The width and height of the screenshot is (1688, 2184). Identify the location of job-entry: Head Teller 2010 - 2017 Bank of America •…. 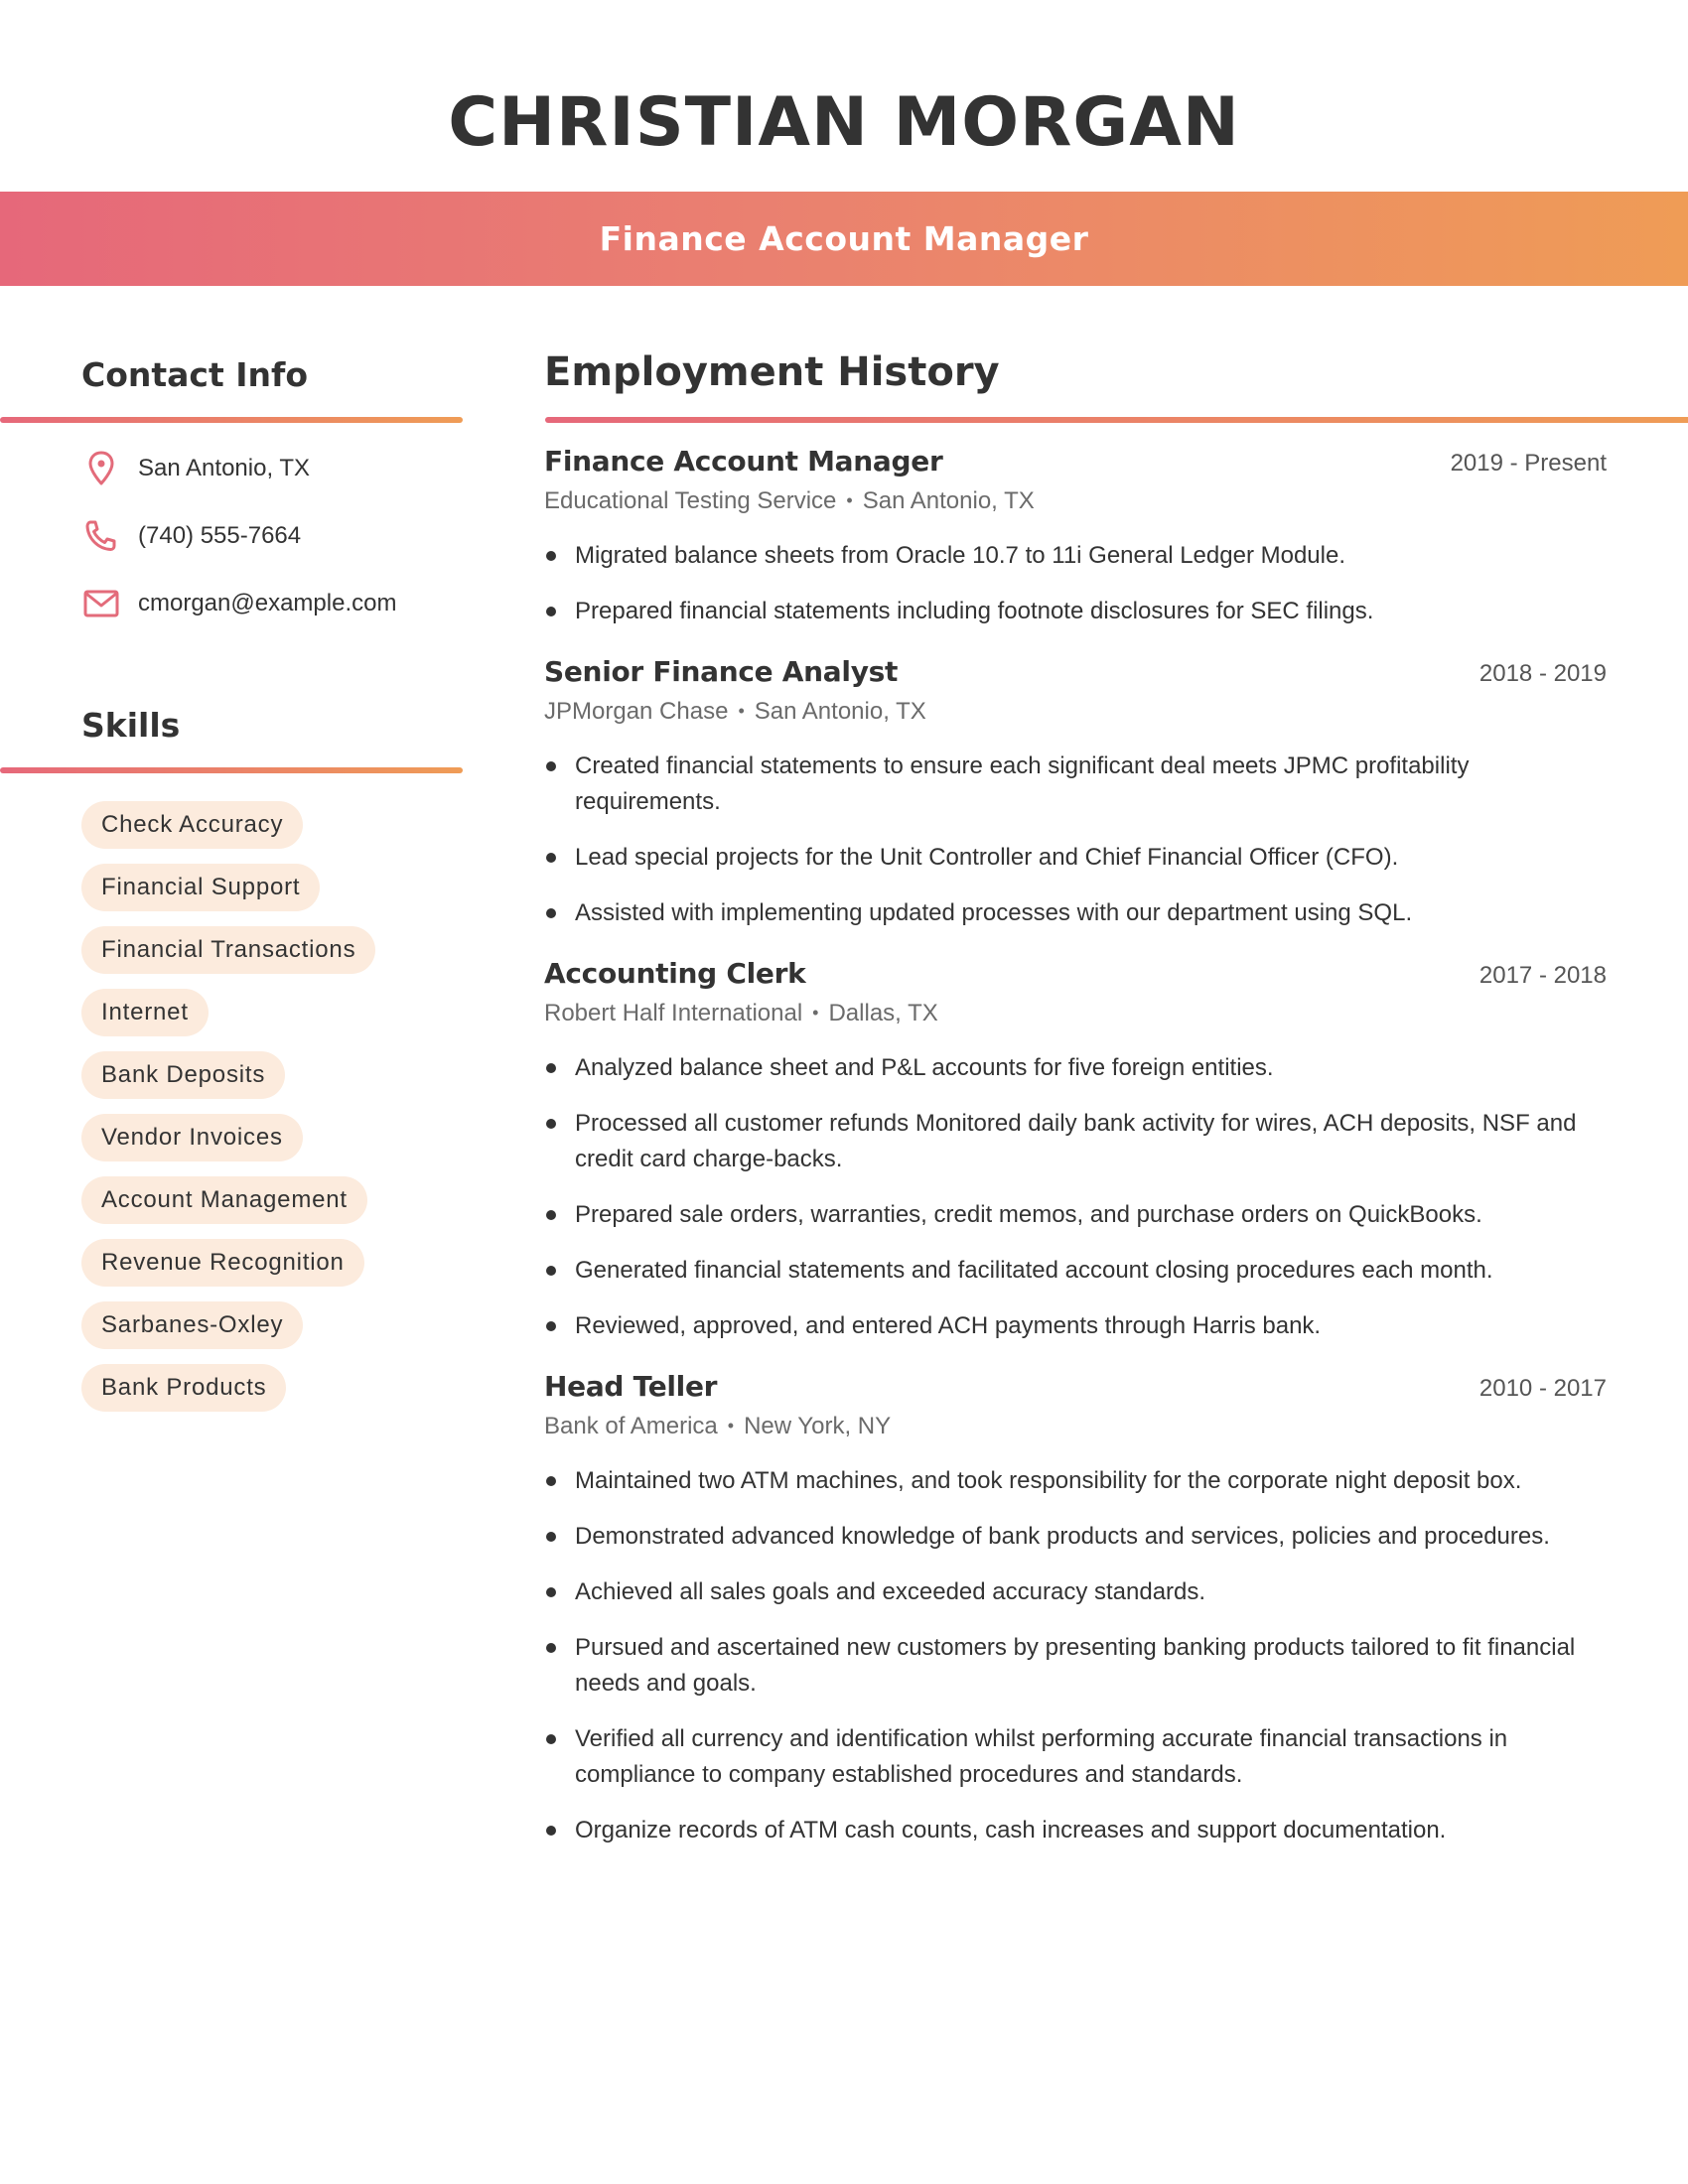
(1075, 1609).